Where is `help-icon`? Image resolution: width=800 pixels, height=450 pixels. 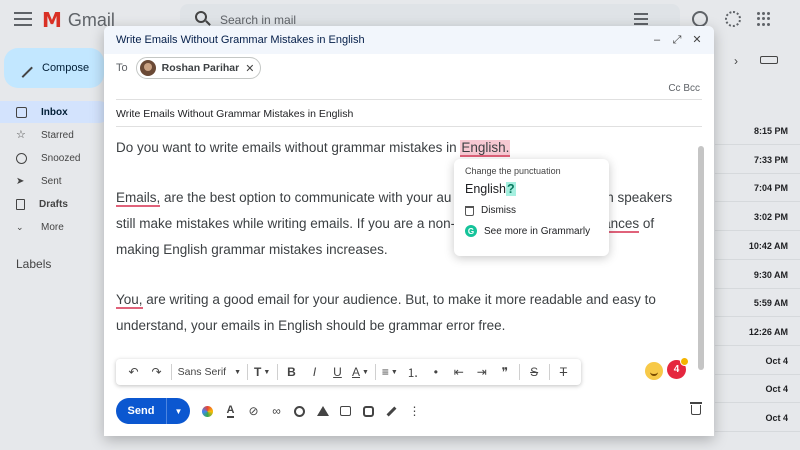
help-icon is located at coordinates (700, 19).